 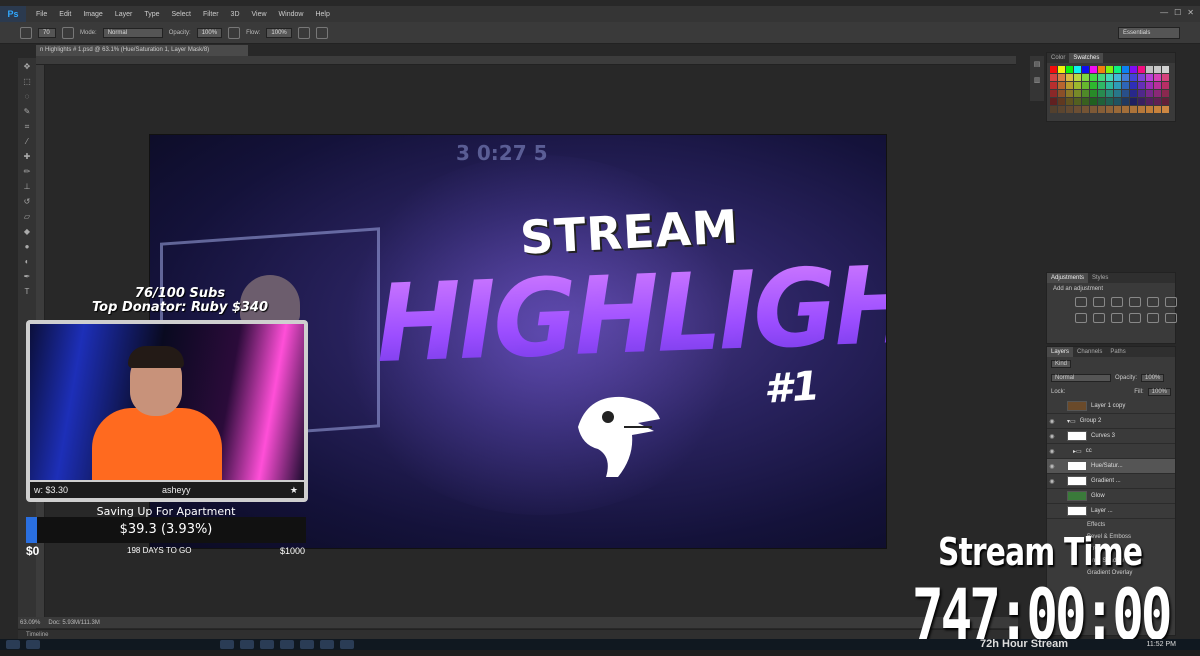 I want to click on color-balance-icon, so click(x=1081, y=318).